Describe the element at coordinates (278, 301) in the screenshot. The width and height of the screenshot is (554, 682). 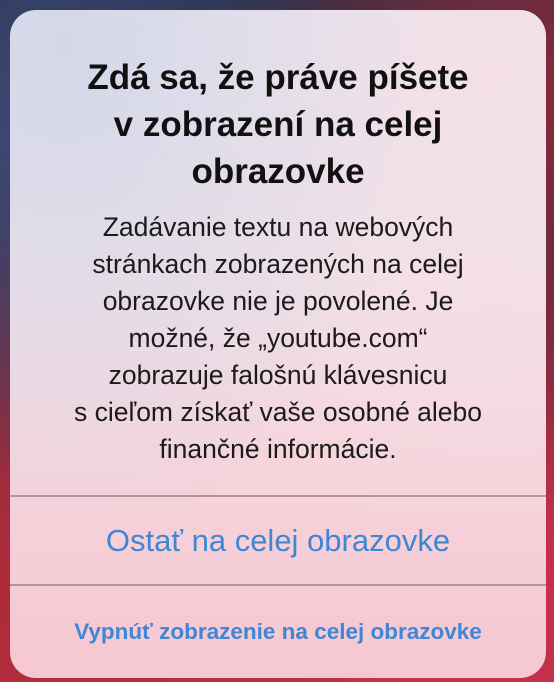
I see `alert-message-line: obrazovke nie je povolené. Je` at that location.